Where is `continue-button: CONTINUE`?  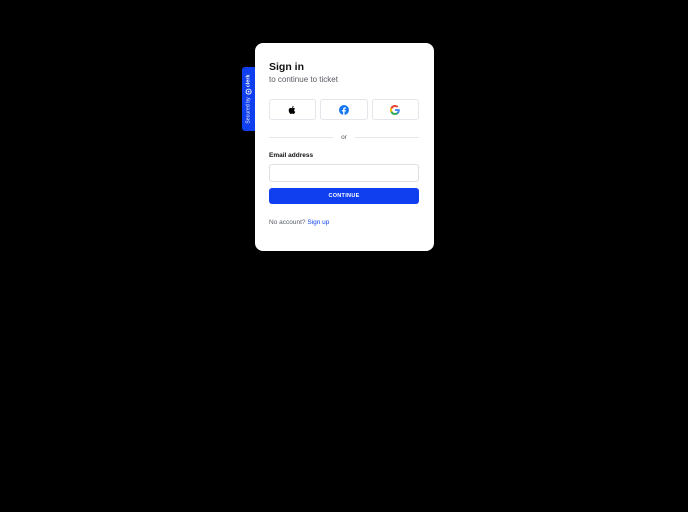
continue-button: CONTINUE is located at coordinates (344, 196).